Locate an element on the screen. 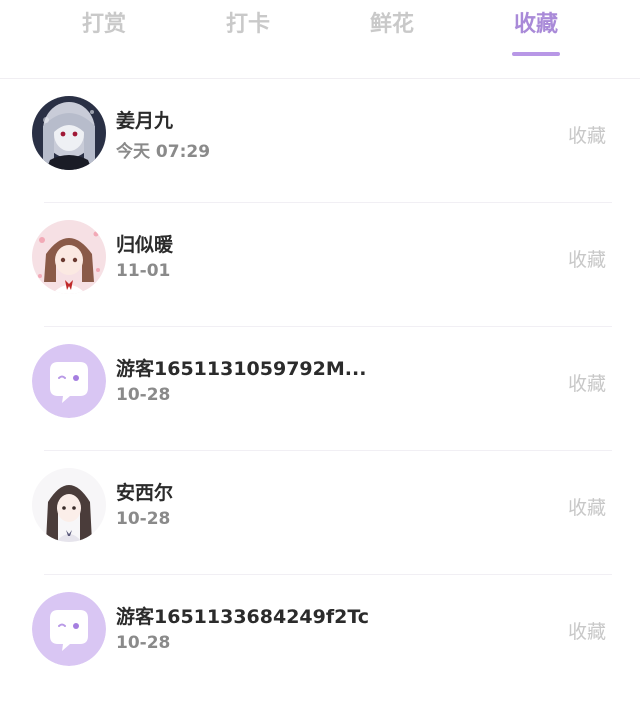  tab-flowers: 鲜花 is located at coordinates (392, 25).